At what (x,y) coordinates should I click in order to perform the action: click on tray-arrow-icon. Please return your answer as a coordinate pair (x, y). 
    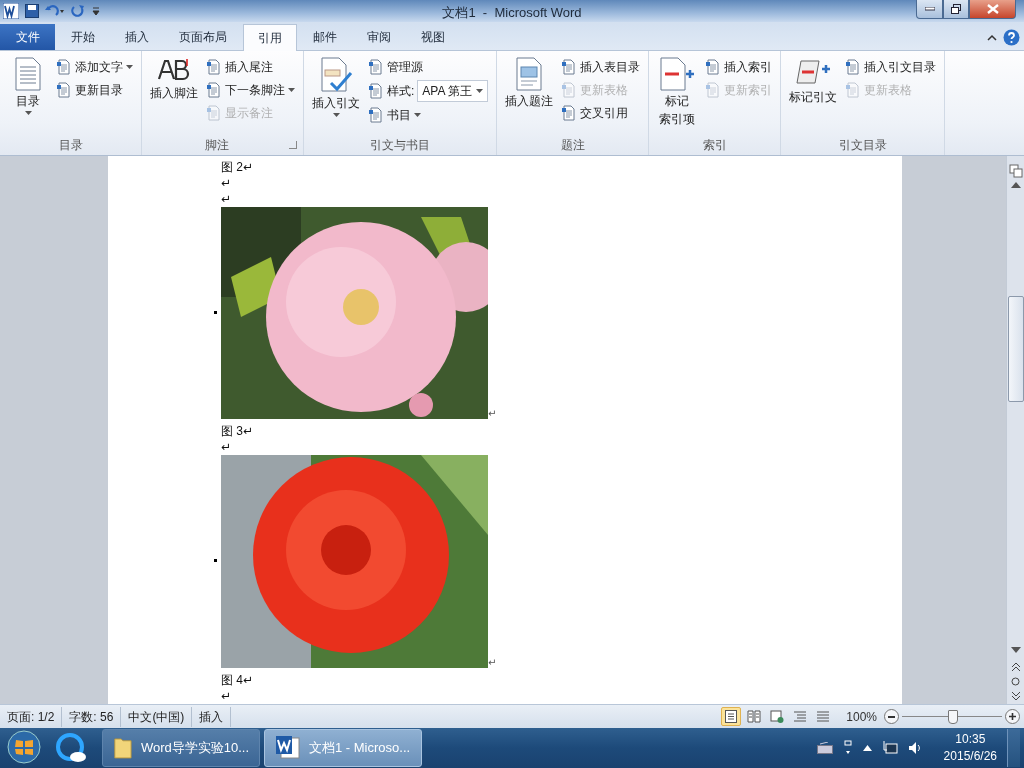
    Looking at the image, I should click on (867, 748).